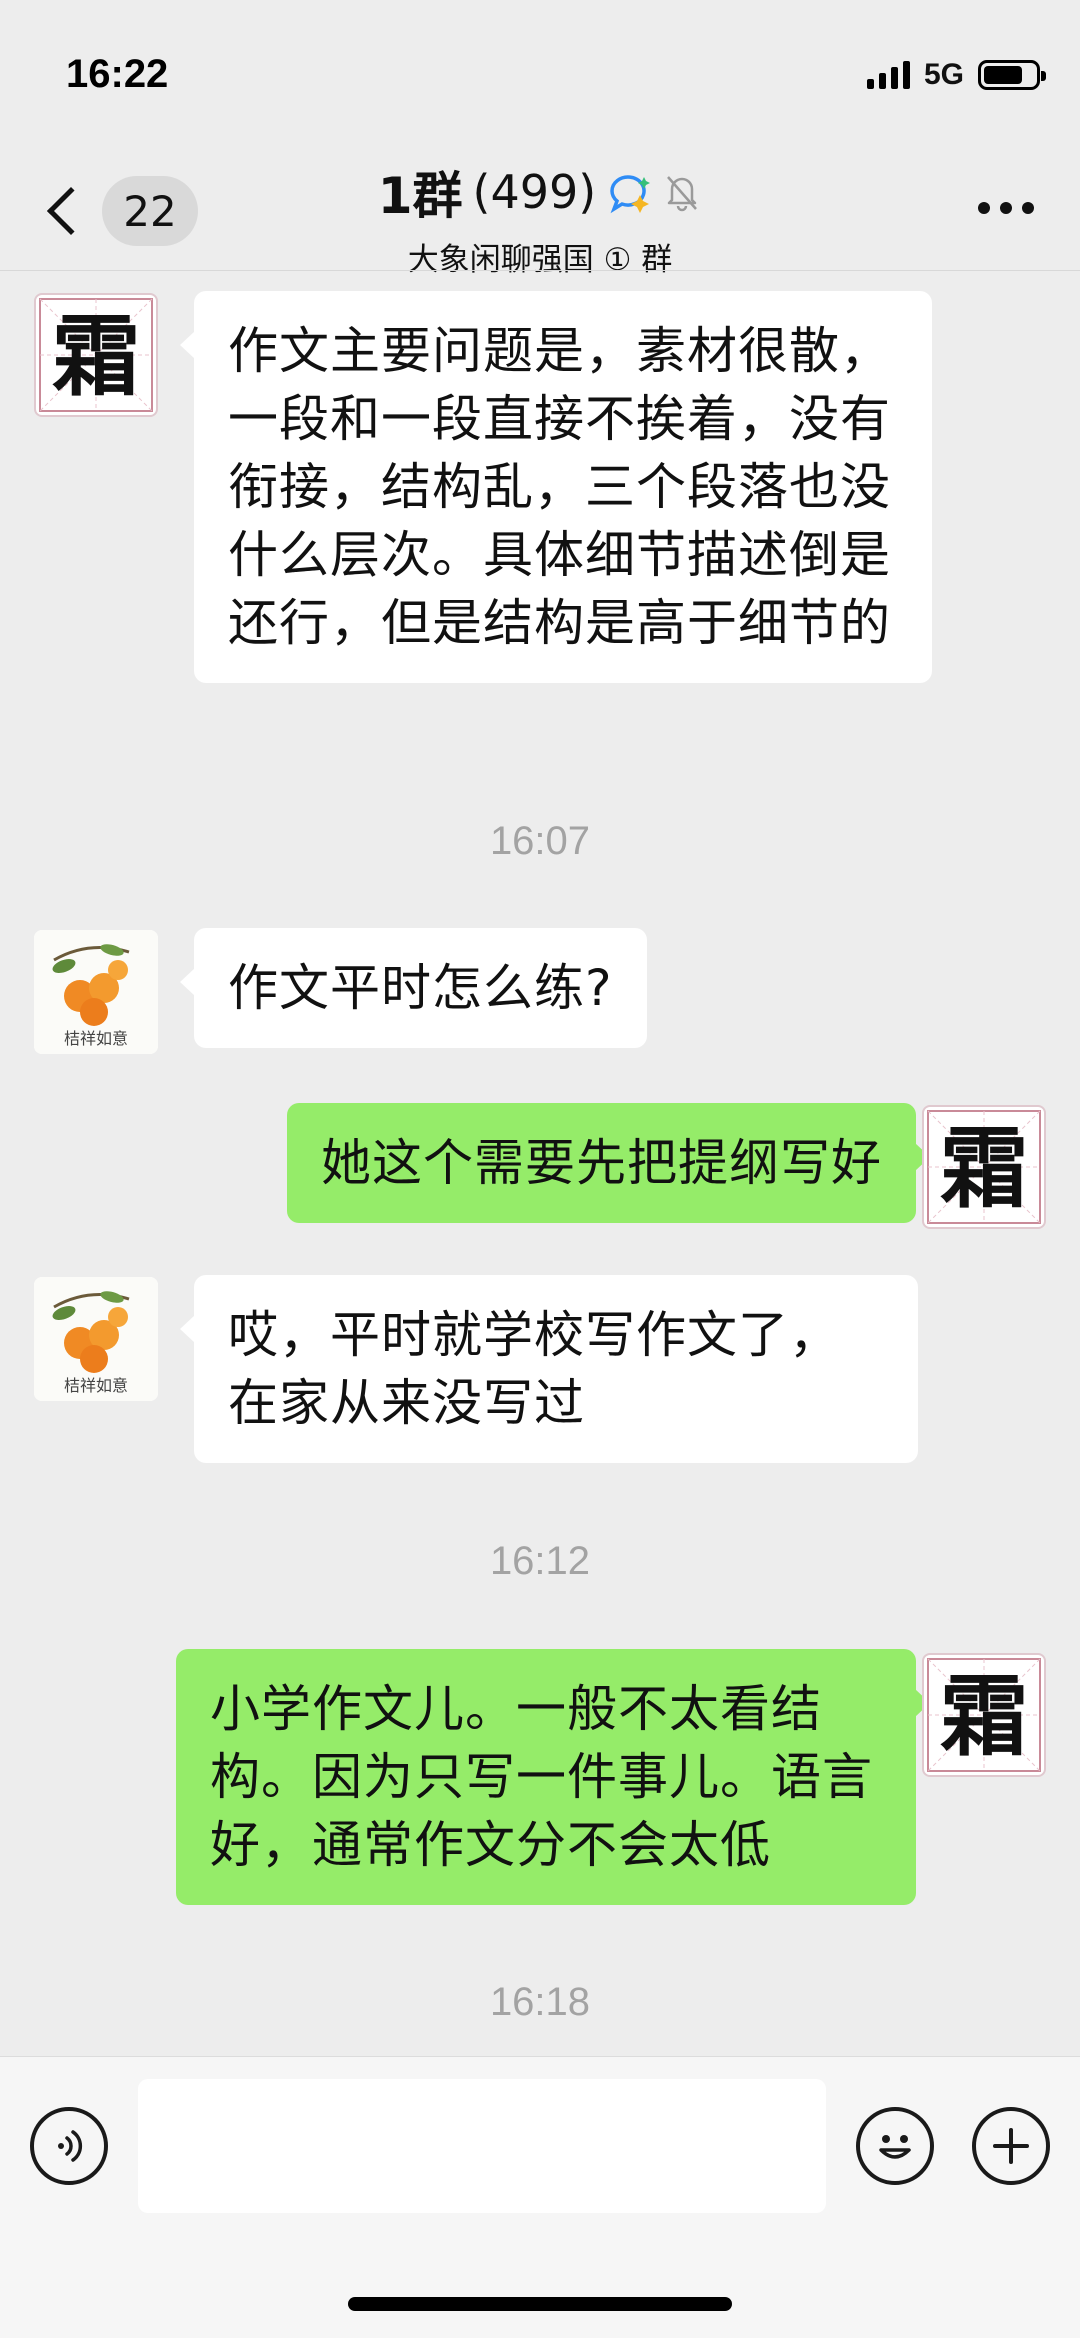 The width and height of the screenshot is (1080, 2338). I want to click on timestamp: 16:07, so click(540, 841).